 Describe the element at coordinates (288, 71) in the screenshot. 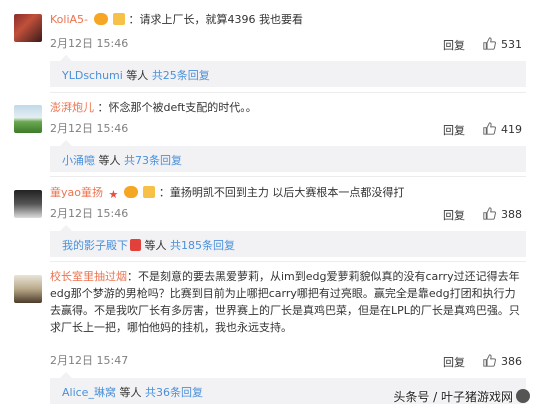

I see `sub-replies: YLDschumi 等人 共25条回复` at that location.